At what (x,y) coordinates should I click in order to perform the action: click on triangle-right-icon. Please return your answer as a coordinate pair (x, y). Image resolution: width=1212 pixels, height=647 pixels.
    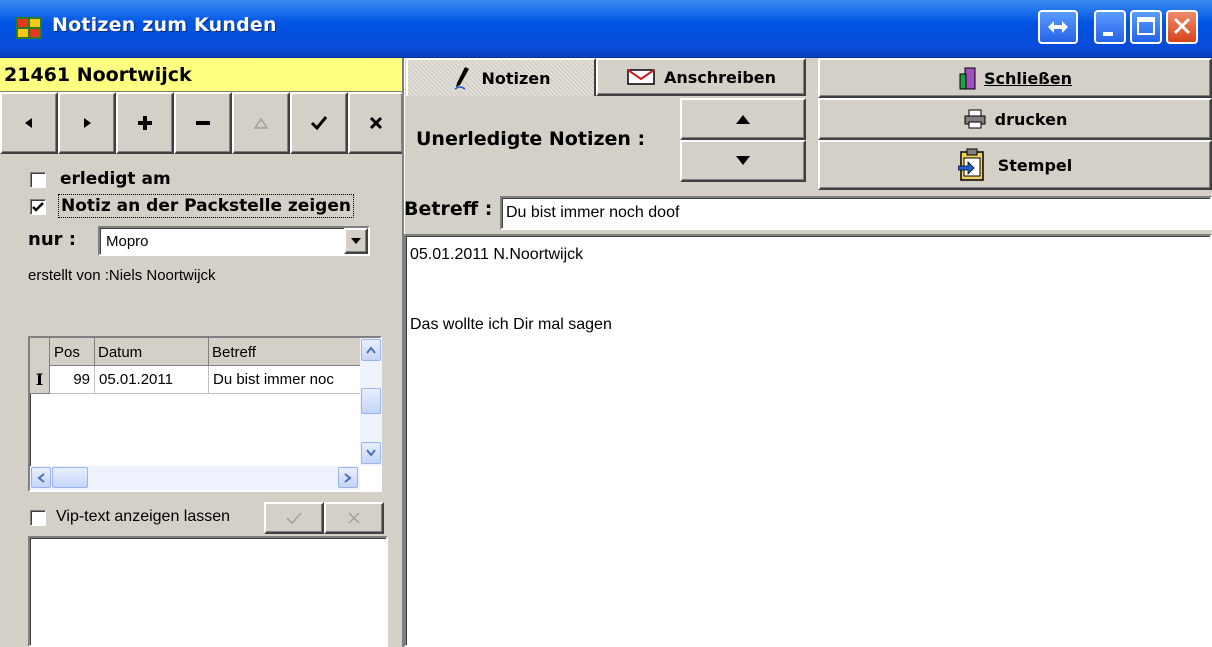
    Looking at the image, I should click on (87, 123).